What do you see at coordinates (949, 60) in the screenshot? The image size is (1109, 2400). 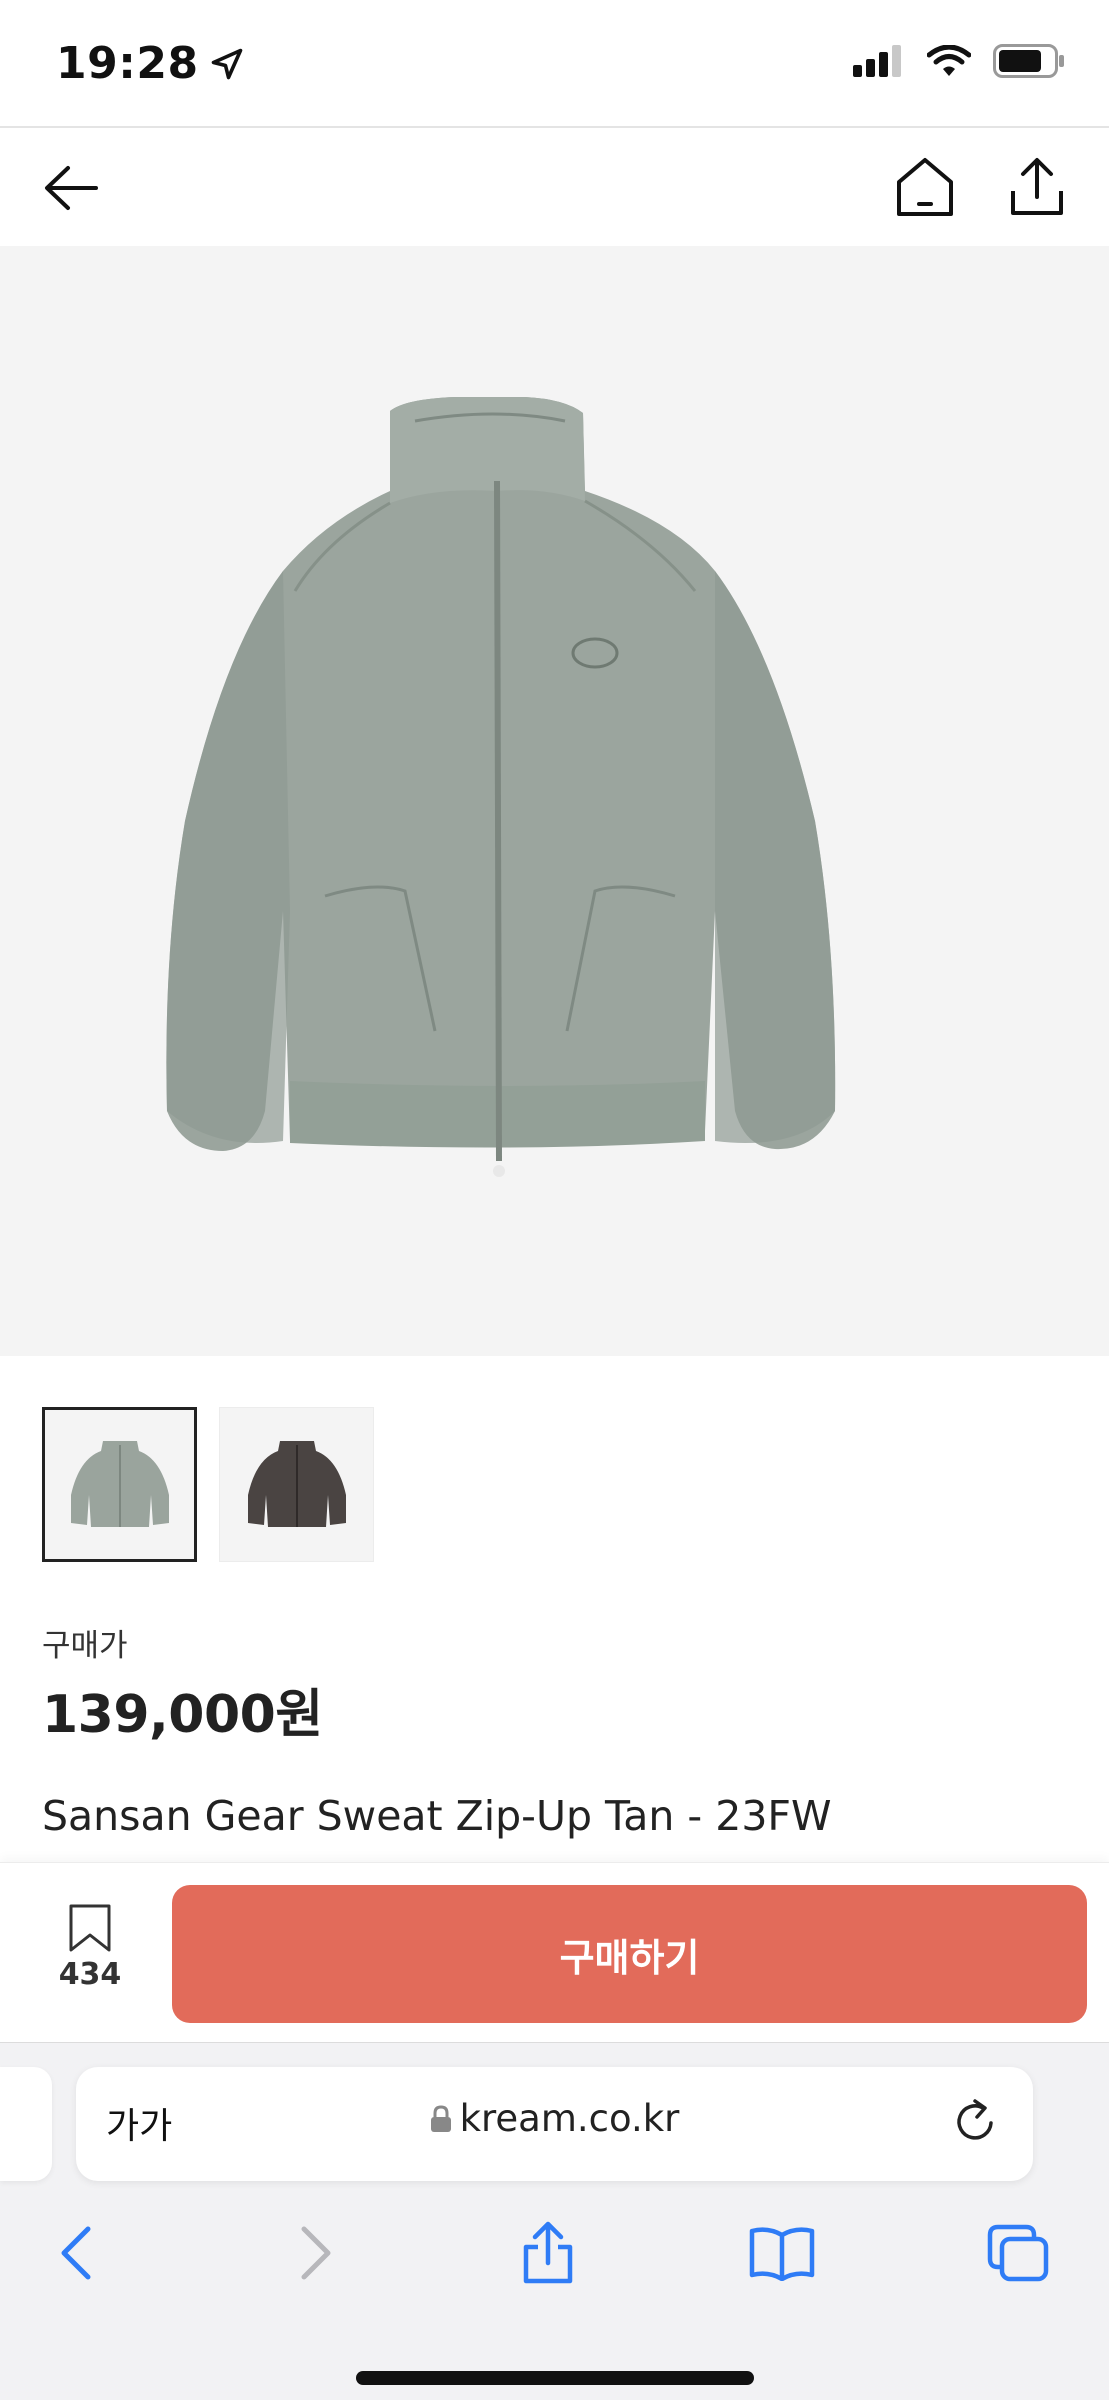 I see `wifi-icon` at bounding box center [949, 60].